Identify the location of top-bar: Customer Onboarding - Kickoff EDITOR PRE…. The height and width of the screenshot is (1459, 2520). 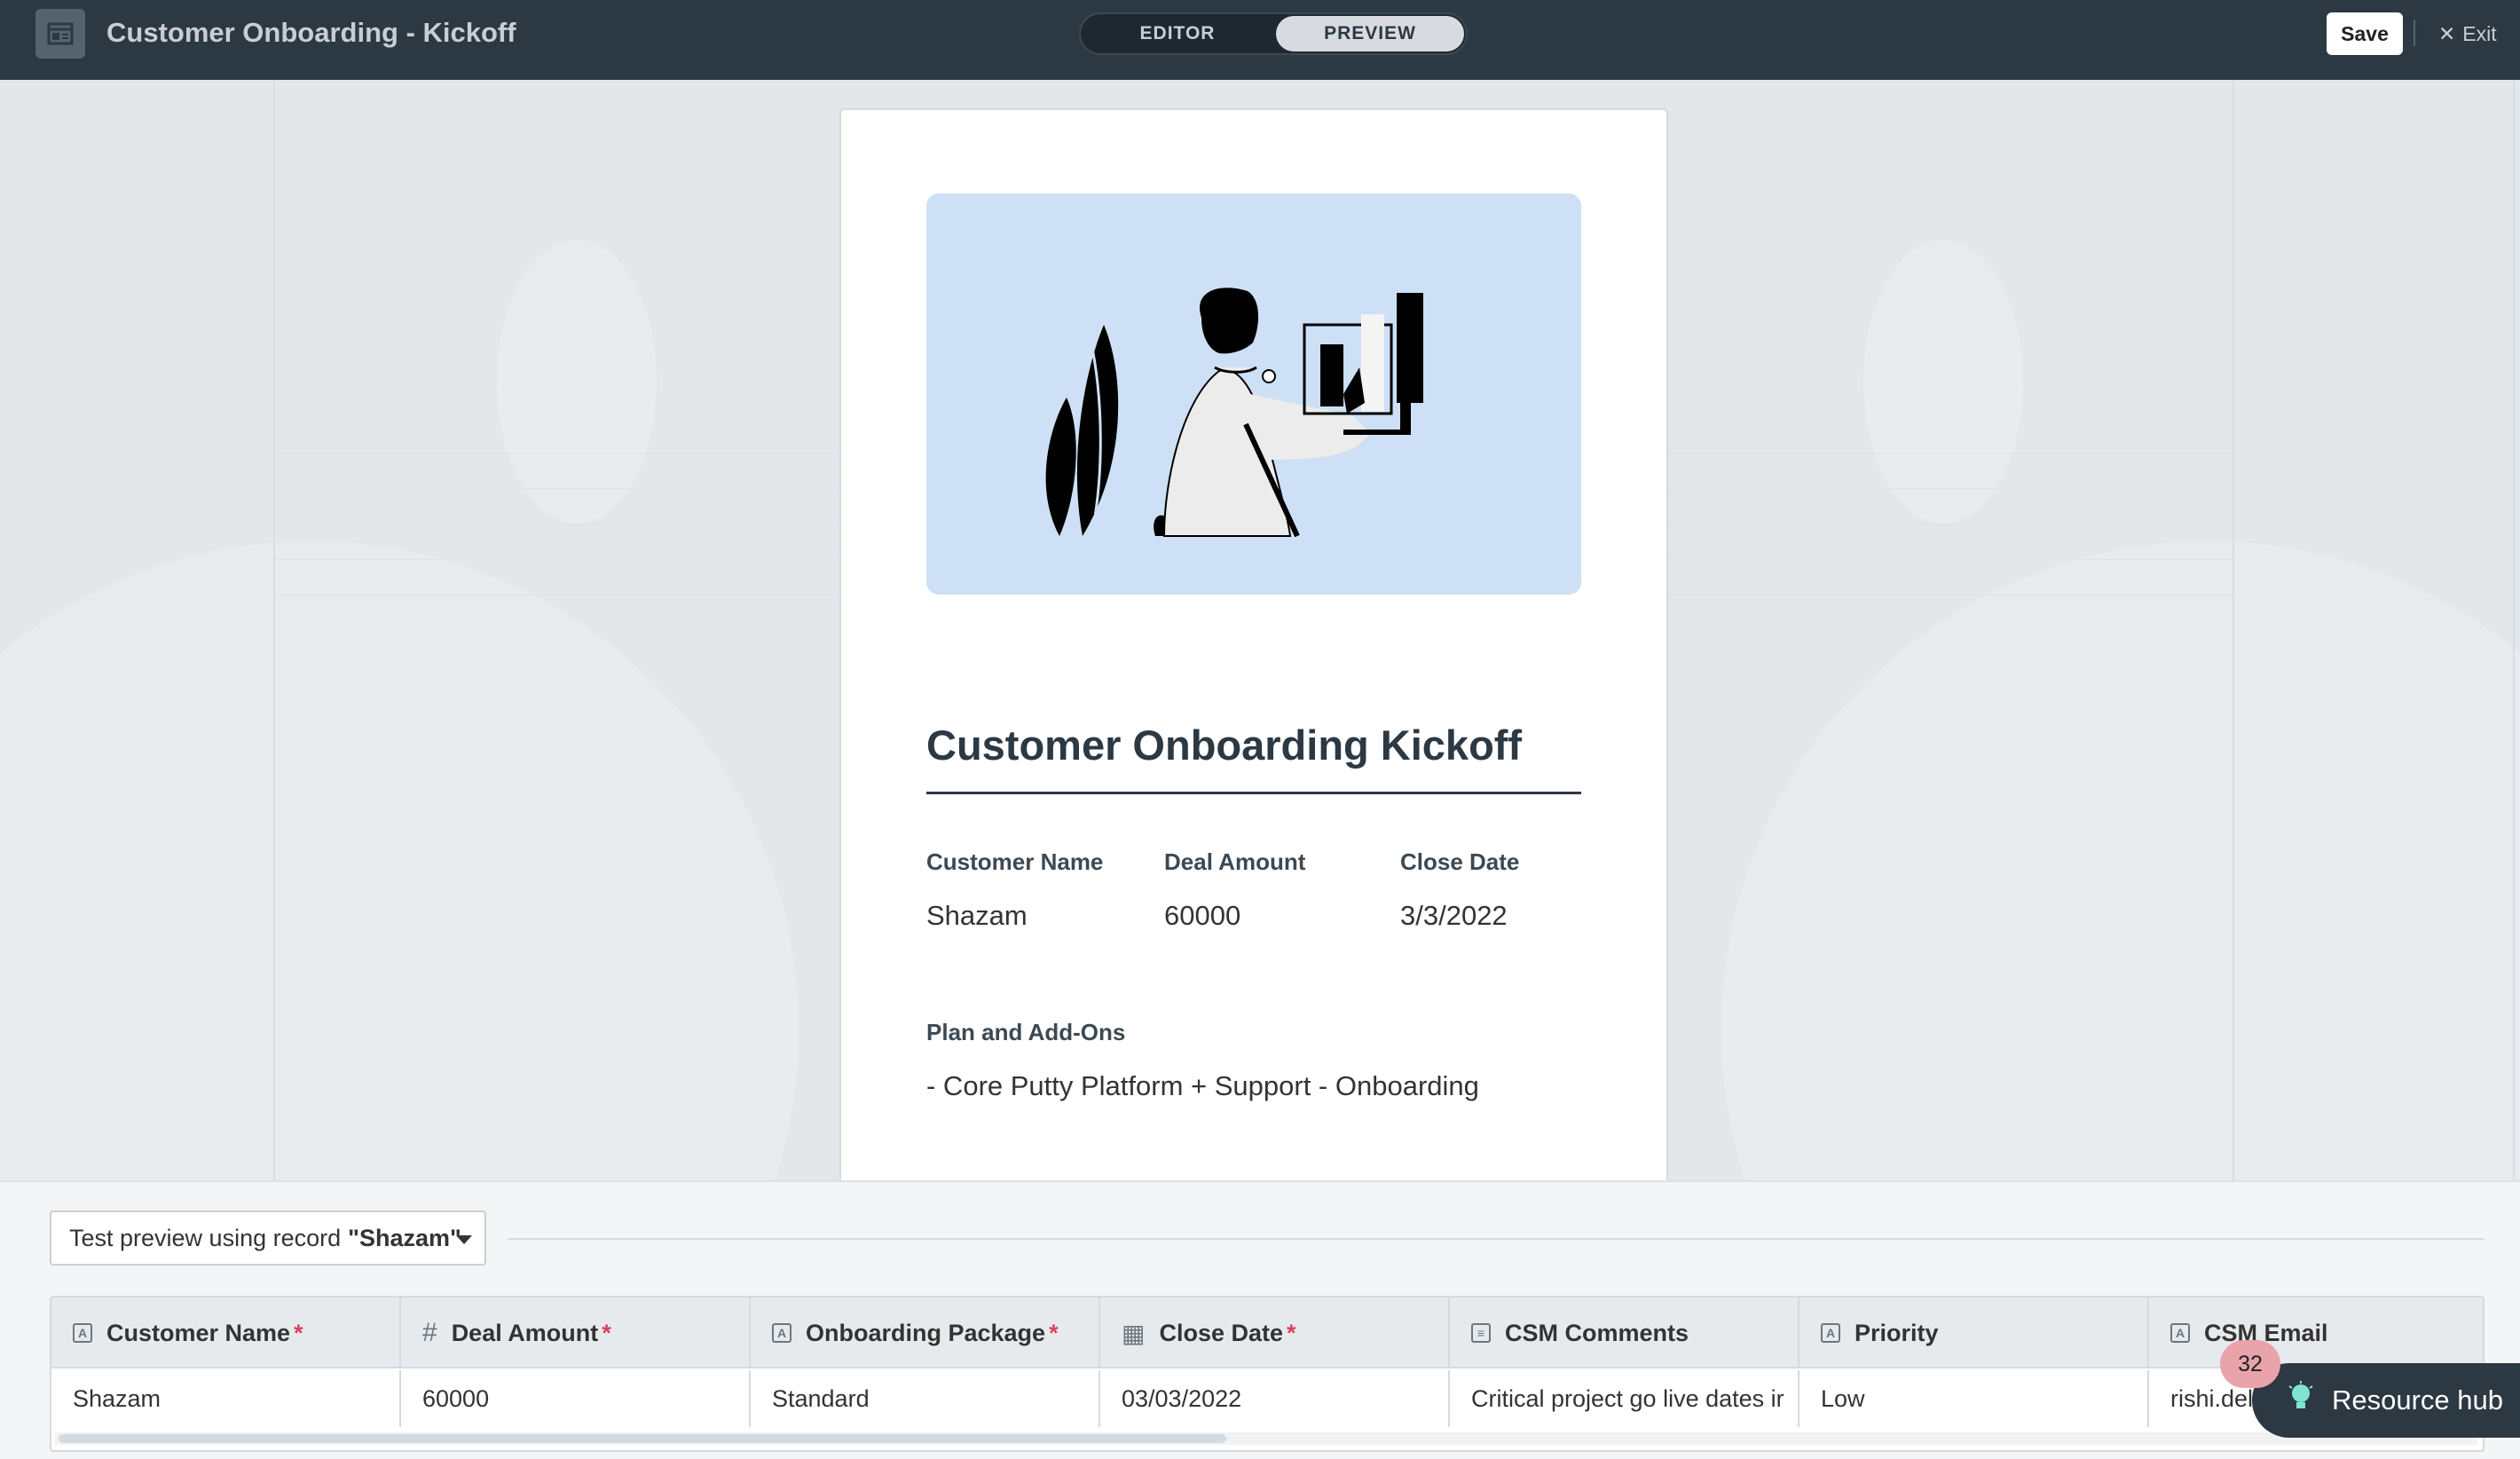
(1260, 40).